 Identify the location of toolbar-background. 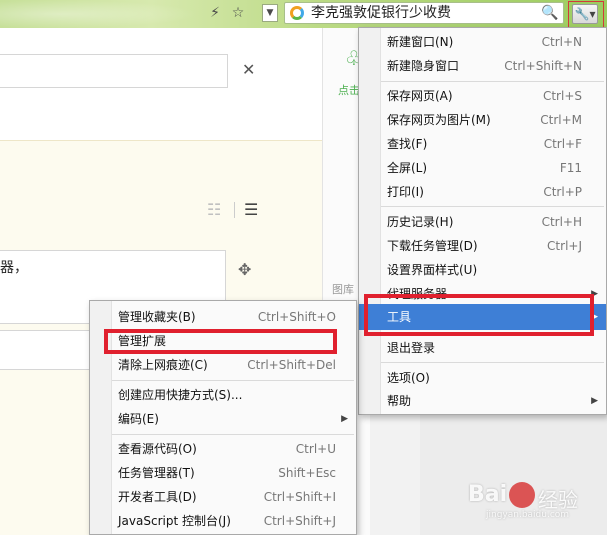
(100, 14).